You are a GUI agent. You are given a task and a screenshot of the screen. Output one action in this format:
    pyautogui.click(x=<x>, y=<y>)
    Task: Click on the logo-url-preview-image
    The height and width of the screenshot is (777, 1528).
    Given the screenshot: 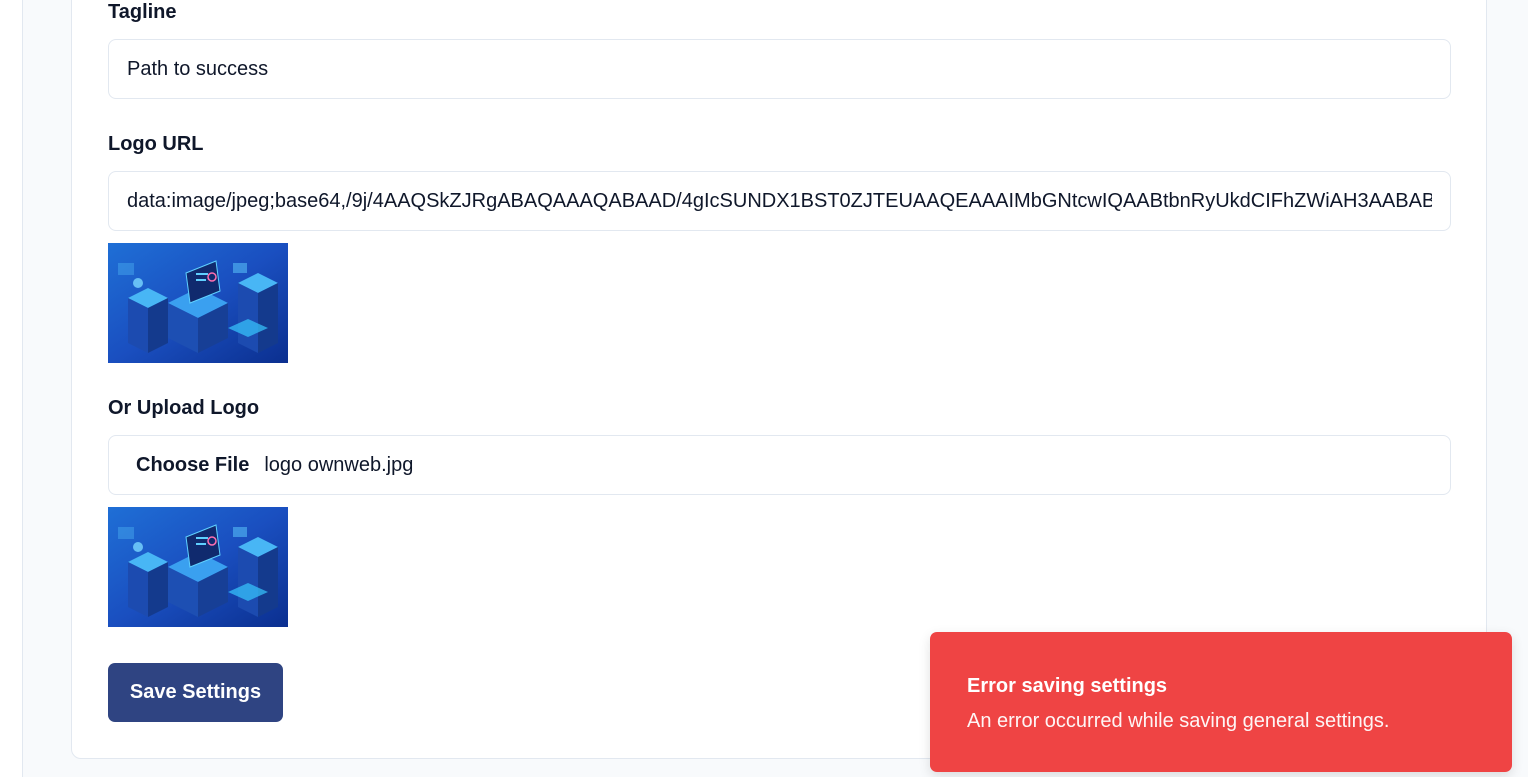 What is the action you would take?
    pyautogui.click(x=198, y=303)
    